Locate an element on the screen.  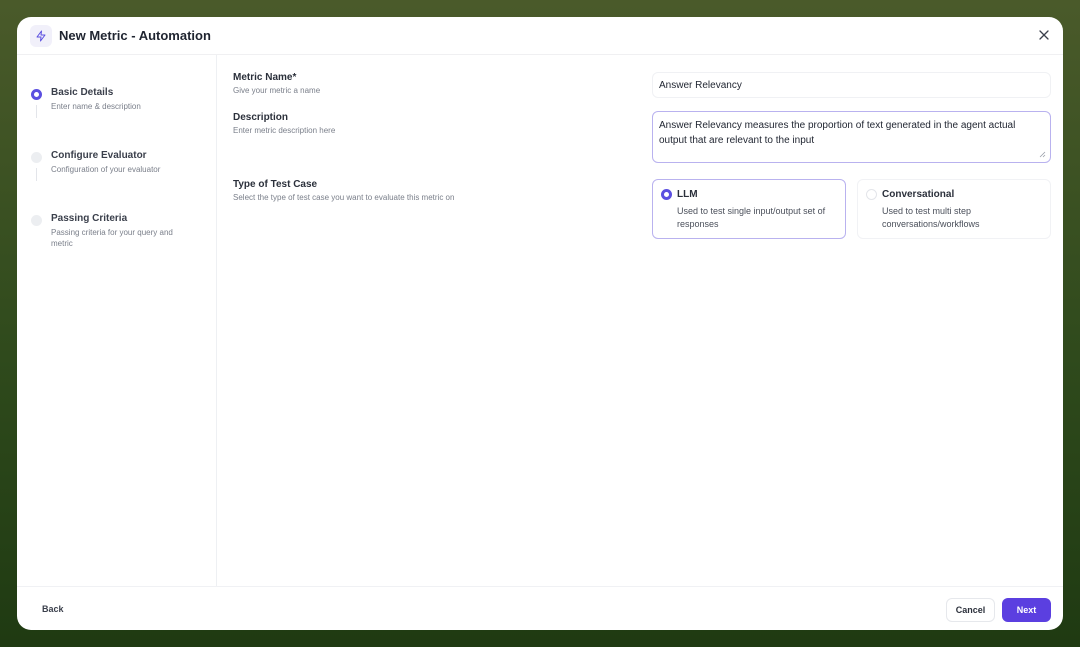
radio-unselected-icon is located at coordinates (871, 194).